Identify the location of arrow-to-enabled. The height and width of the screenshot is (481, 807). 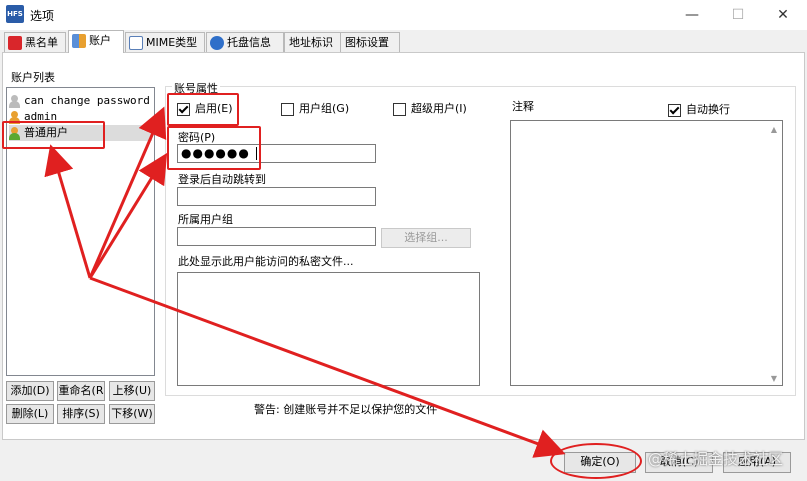
(127, 192).